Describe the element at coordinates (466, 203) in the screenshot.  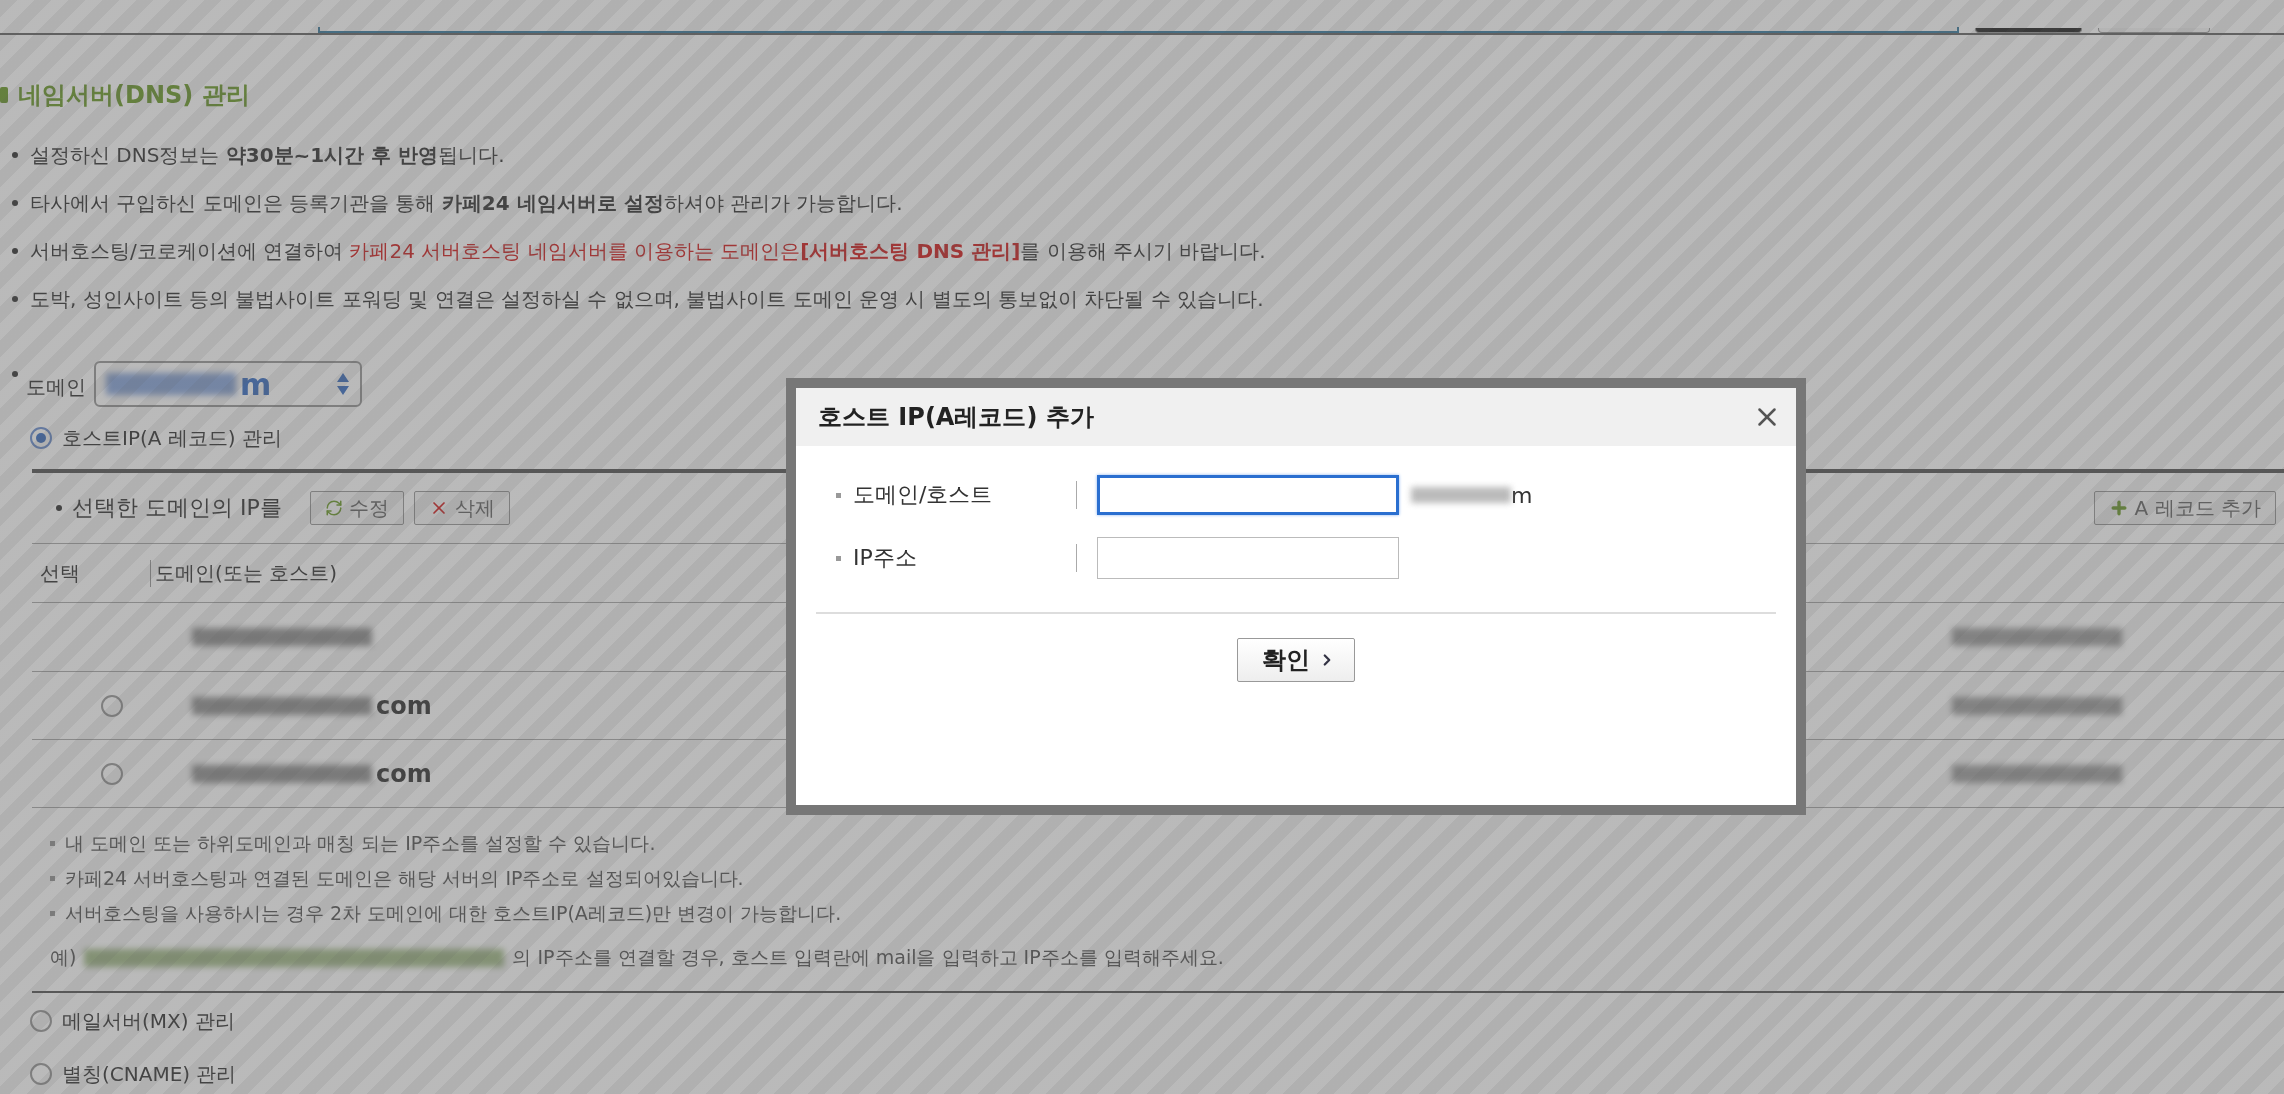
I see `notice-text: 타사에서 구입하신 도메인은 등록기관을 통해 카페24 네임서버로 설정하셔야 관리가 가능합니다.` at that location.